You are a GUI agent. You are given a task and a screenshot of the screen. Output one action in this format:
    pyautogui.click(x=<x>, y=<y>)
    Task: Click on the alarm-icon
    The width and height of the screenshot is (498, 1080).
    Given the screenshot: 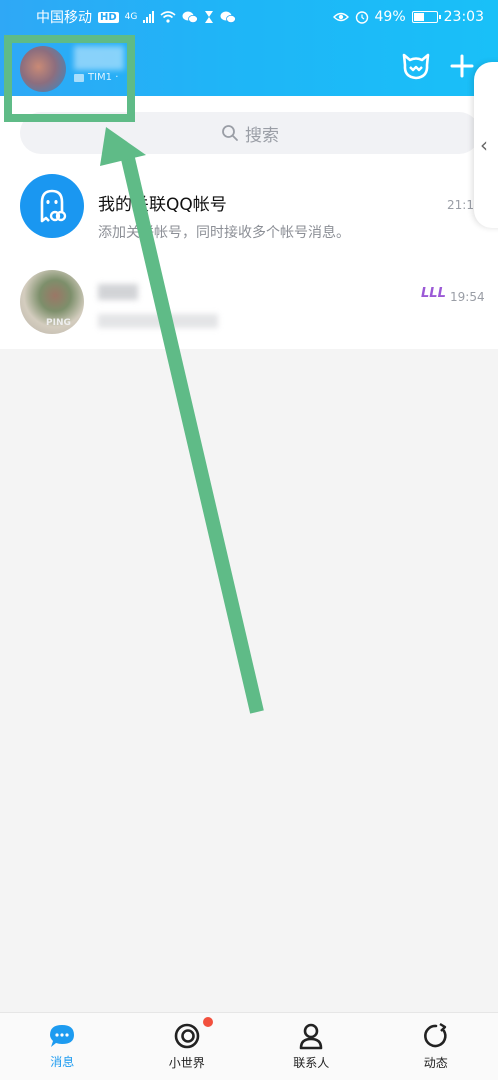 What is the action you would take?
    pyautogui.click(x=361, y=17)
    